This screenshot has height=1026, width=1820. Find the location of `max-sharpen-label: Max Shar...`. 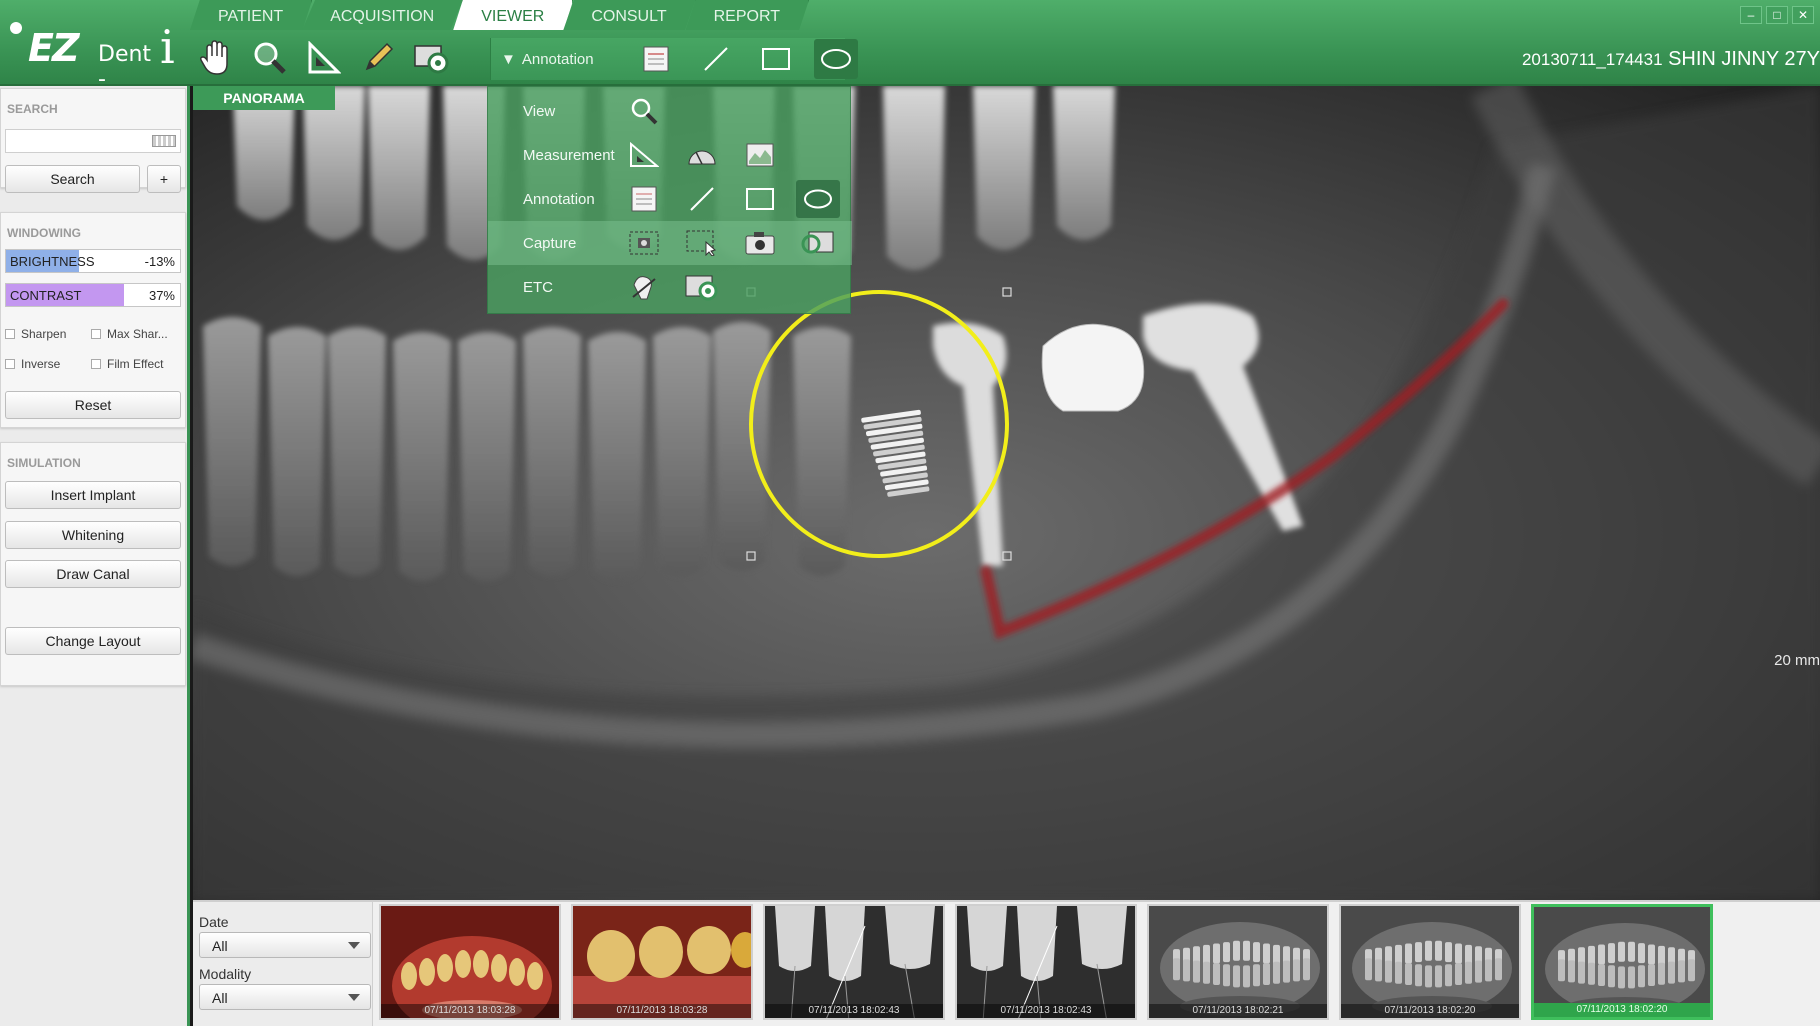

max-sharpen-label: Max Shar... is located at coordinates (137, 334).